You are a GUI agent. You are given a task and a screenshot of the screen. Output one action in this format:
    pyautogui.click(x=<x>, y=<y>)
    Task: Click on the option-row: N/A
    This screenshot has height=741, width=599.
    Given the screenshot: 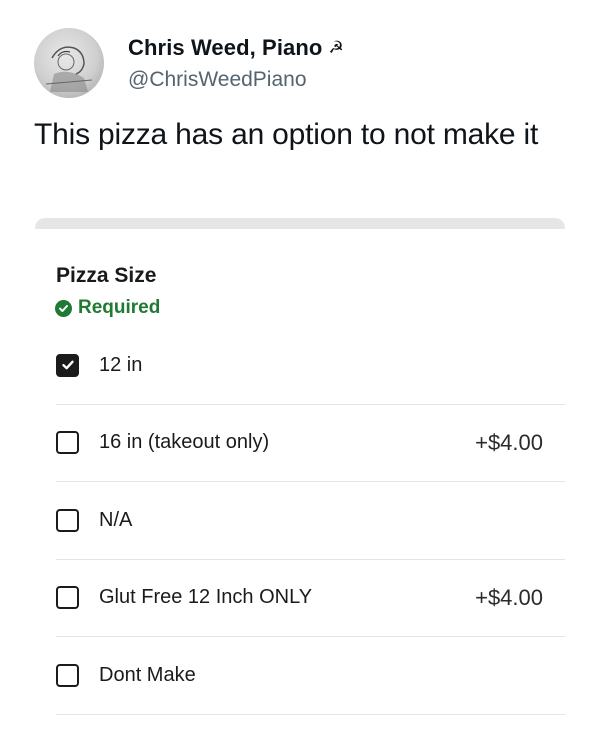 What is the action you would take?
    pyautogui.click(x=310, y=521)
    